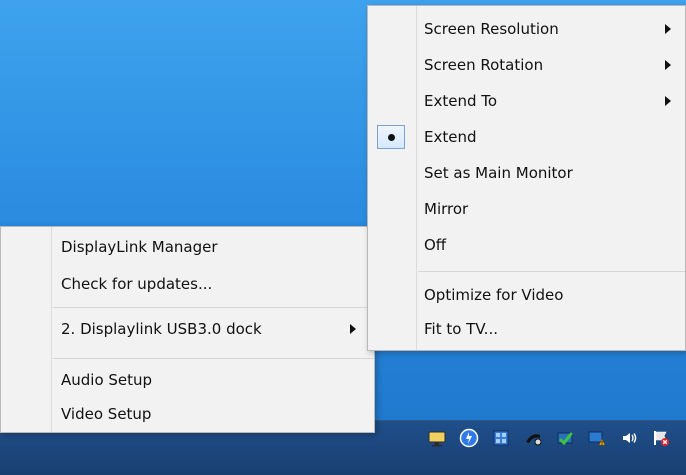 The width and height of the screenshot is (686, 475). I want to click on menu-item-mirror: Mirror, so click(526, 209).